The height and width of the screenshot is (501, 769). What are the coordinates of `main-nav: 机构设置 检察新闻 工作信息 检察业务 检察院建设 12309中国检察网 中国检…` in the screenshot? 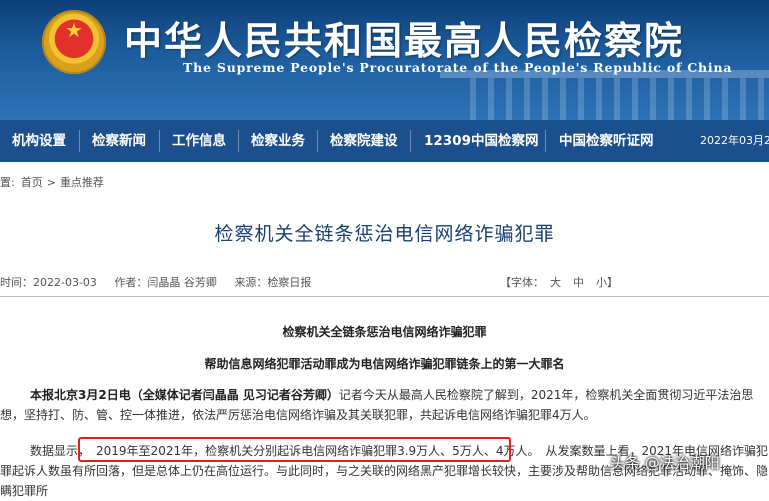 It's located at (384, 141).